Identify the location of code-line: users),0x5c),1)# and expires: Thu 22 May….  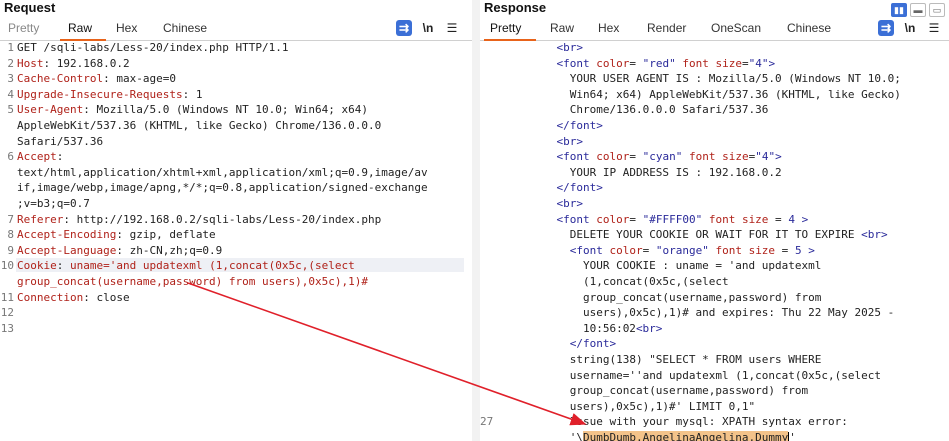
(738, 312).